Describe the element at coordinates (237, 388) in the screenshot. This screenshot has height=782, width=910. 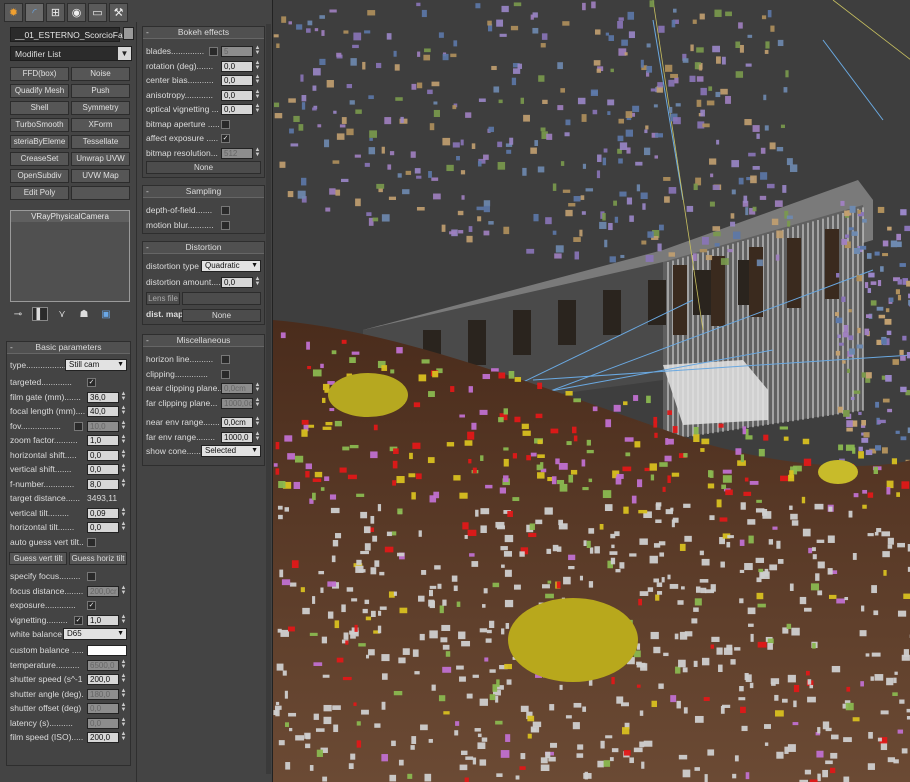
I see `near-clipping-spinner: 0,0cm` at that location.